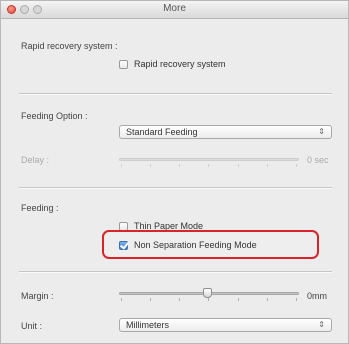 The width and height of the screenshot is (349, 344). I want to click on feeding-option-label: Feeding Option :, so click(54, 116).